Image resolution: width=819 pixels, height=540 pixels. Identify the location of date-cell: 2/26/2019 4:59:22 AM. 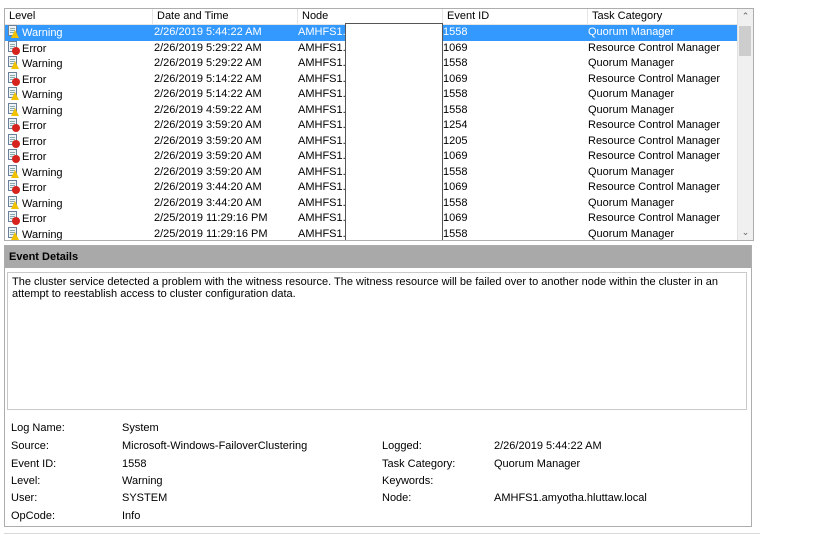
(208, 109).